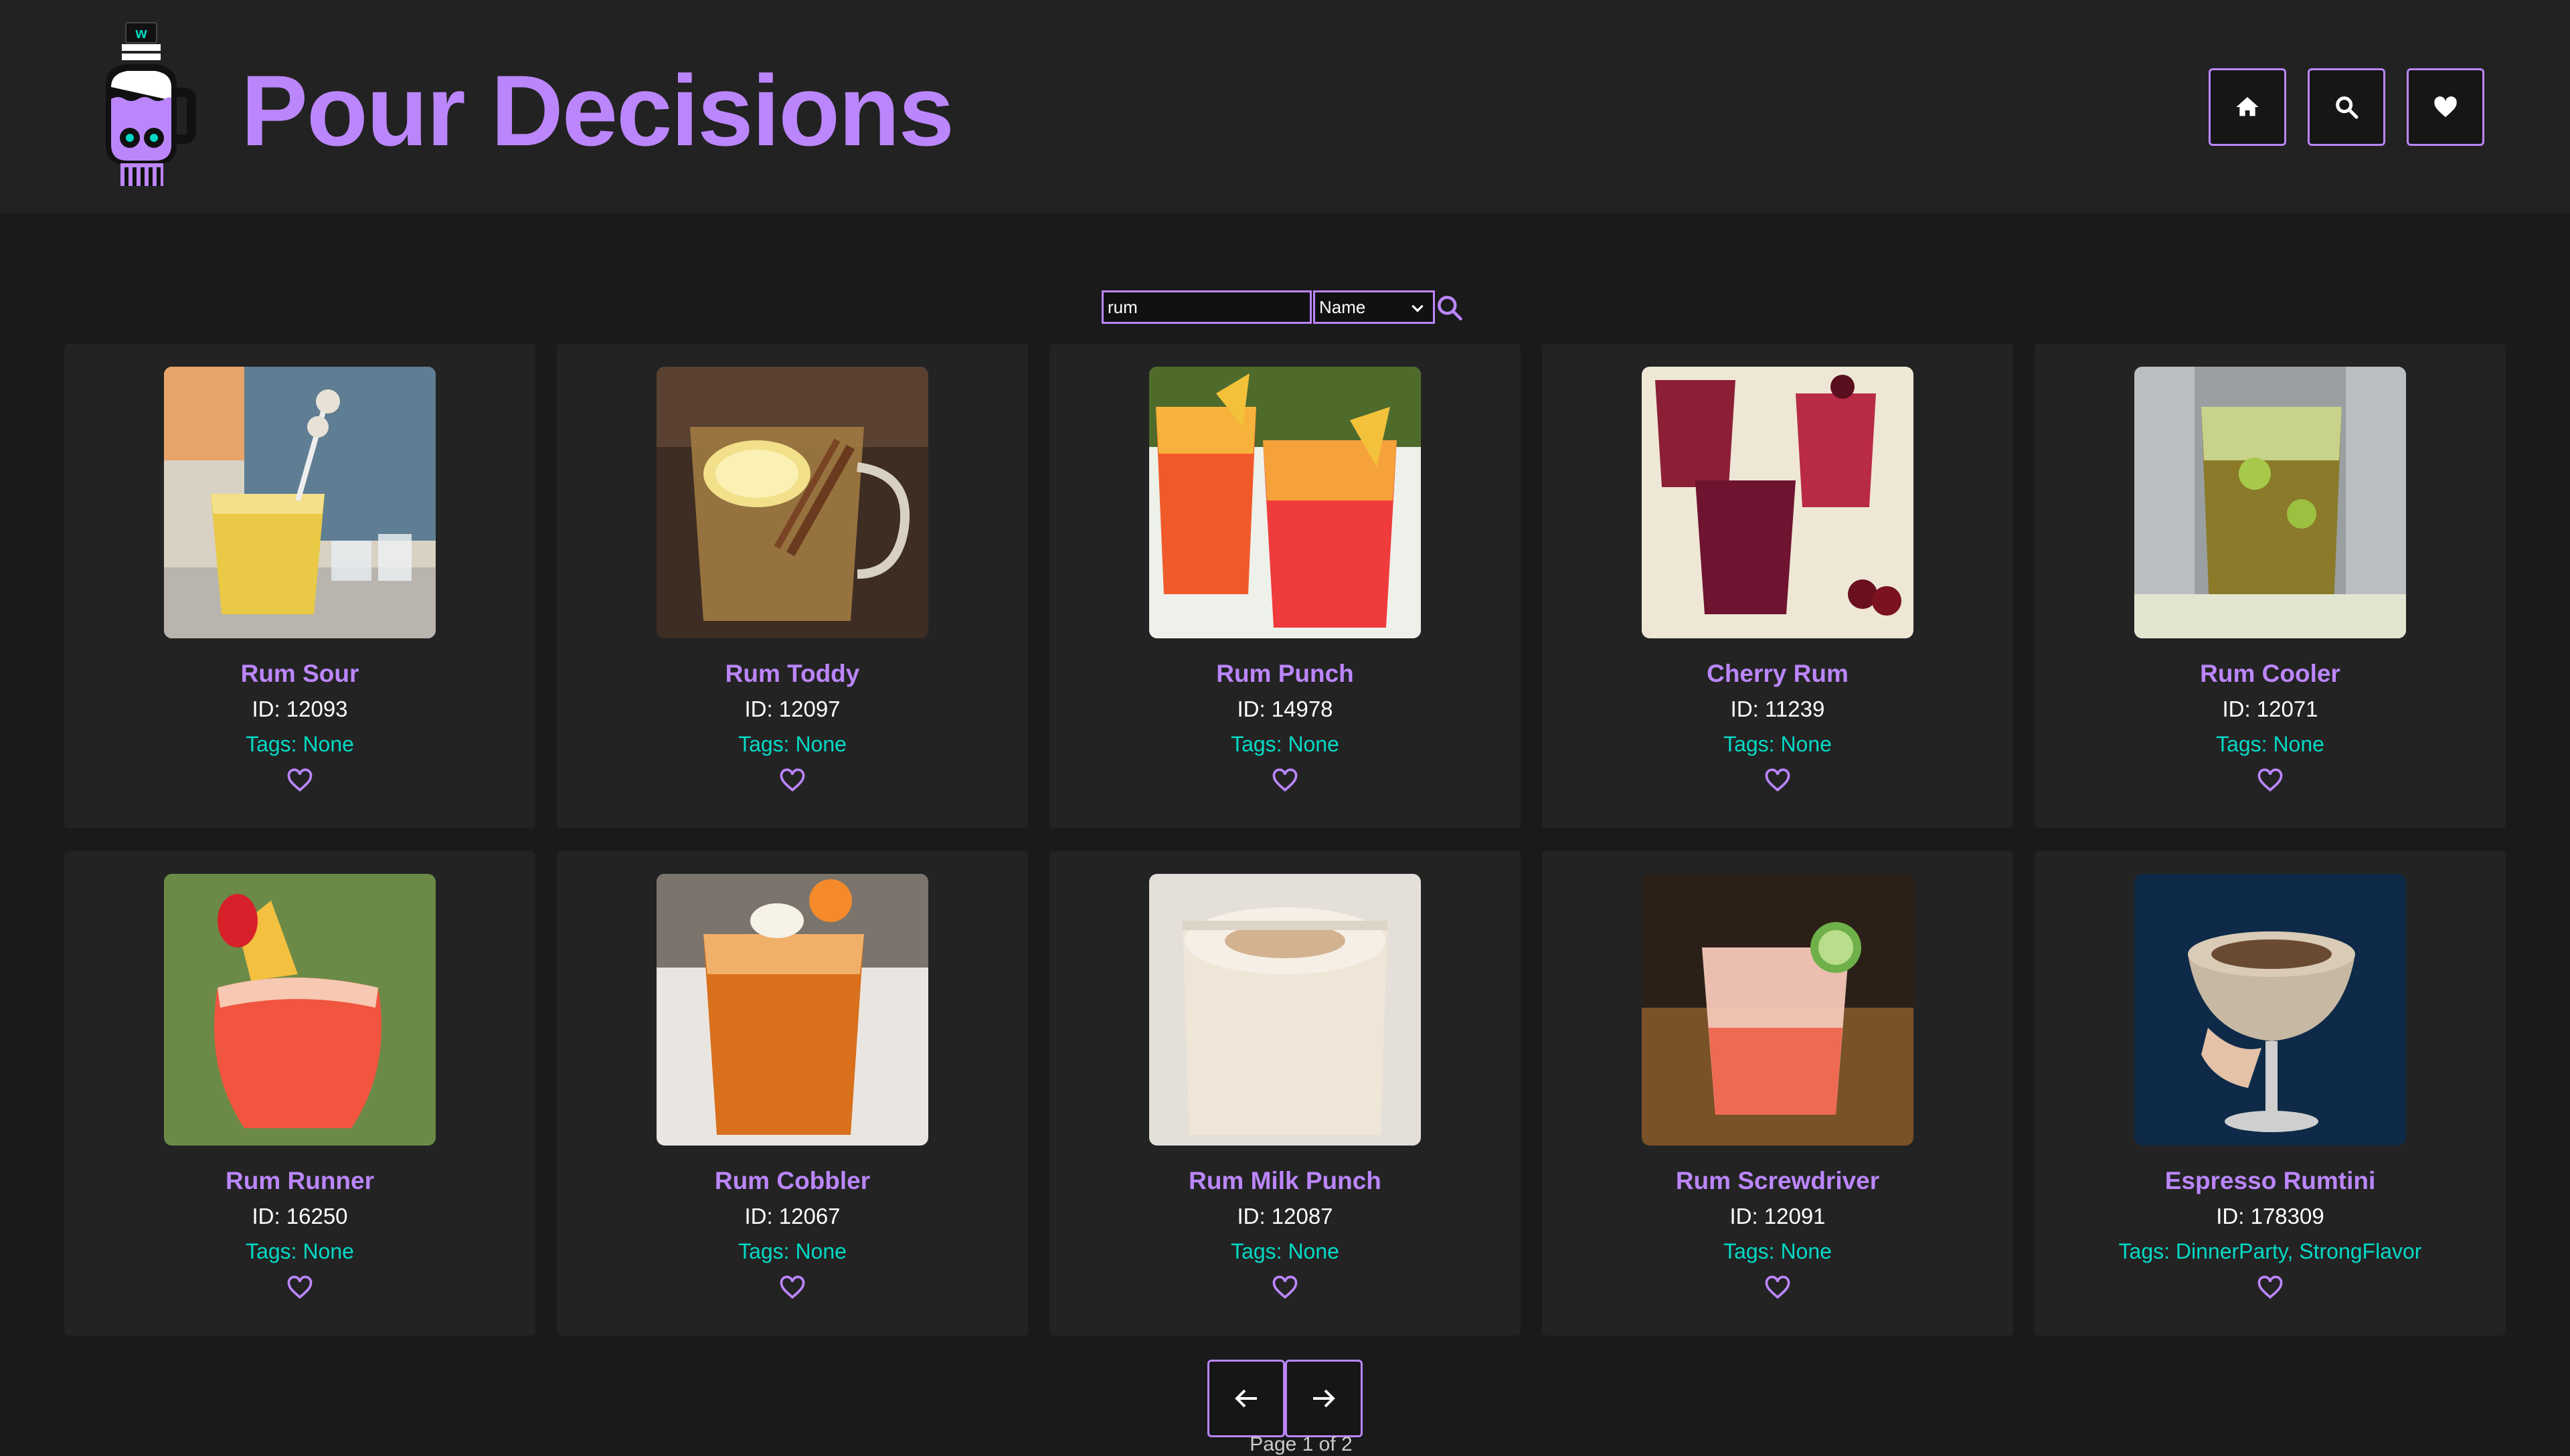 The width and height of the screenshot is (2570, 1456). Describe the element at coordinates (2270, 1251) in the screenshot. I see `drink-tags: Tags: DinnerParty, StrongFlavor` at that location.